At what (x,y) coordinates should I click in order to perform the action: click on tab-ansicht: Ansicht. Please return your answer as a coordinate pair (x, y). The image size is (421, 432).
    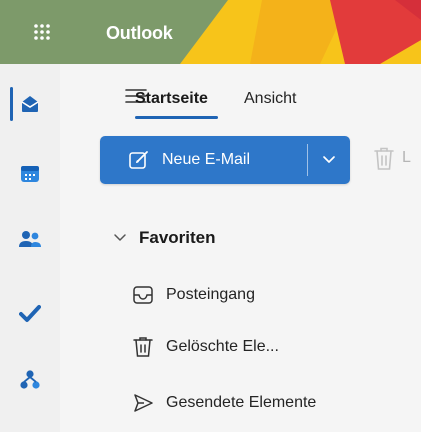
    Looking at the image, I should click on (270, 99).